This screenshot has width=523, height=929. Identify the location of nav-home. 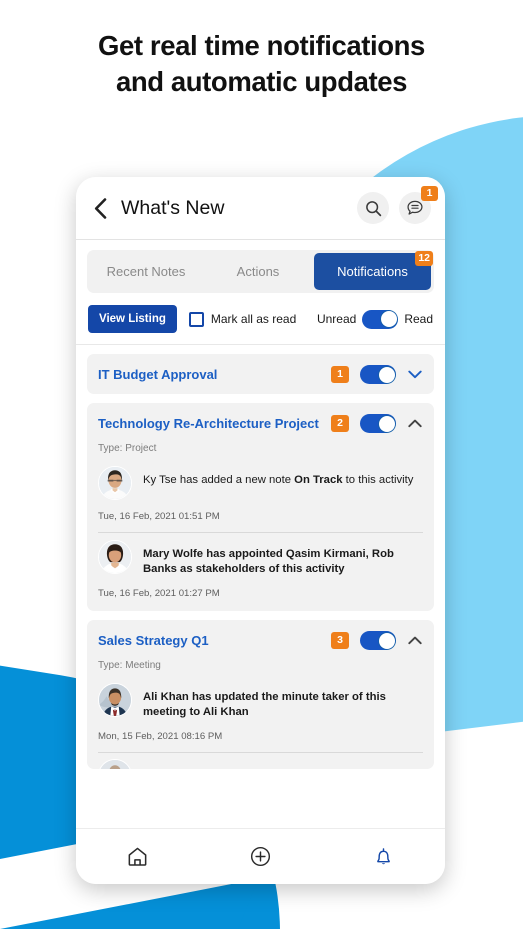
(137, 856).